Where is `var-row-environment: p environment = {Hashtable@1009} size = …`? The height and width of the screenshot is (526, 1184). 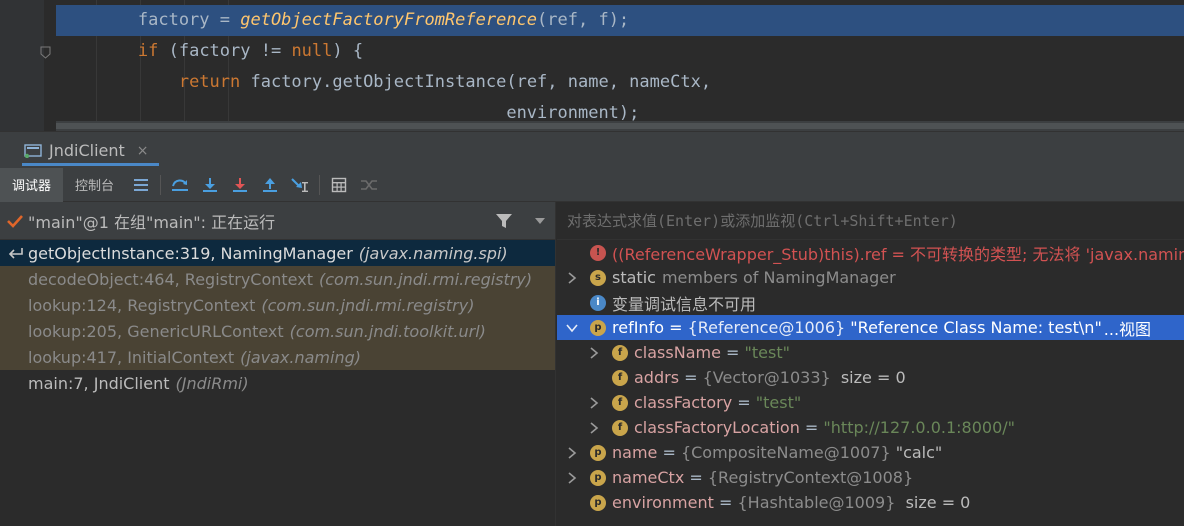 var-row-environment: p environment = {Hashtable@1009} size = … is located at coordinates (870, 502).